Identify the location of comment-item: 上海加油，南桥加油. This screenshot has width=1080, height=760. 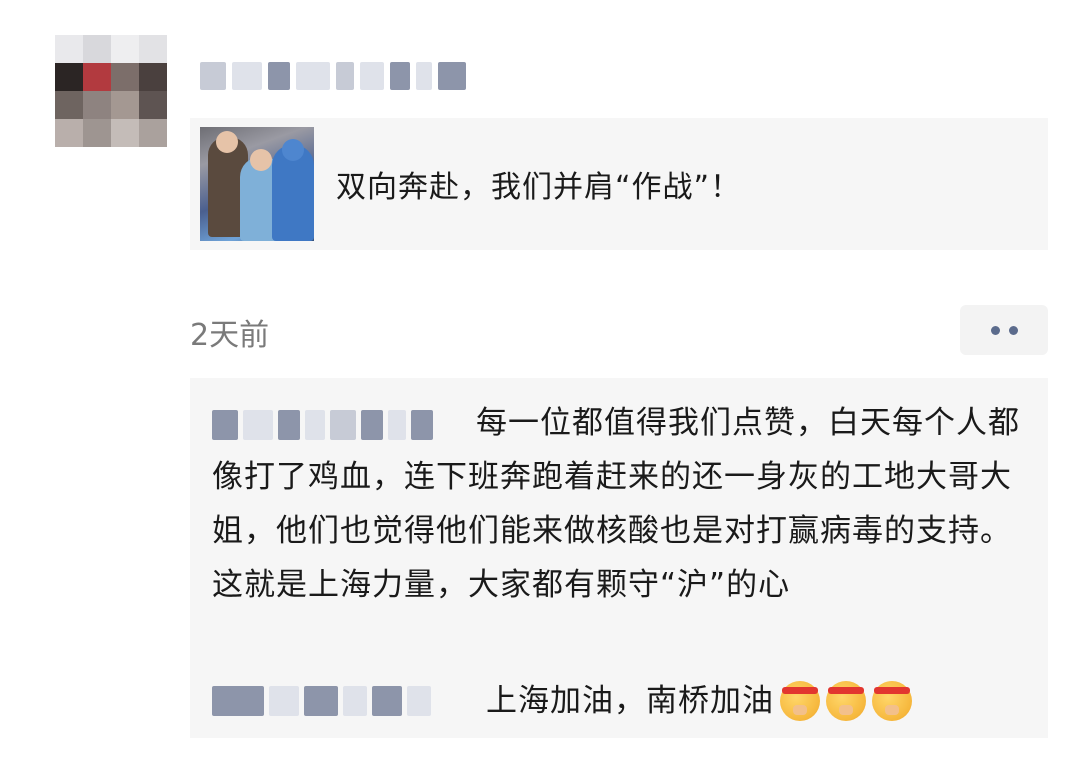
(619, 701).